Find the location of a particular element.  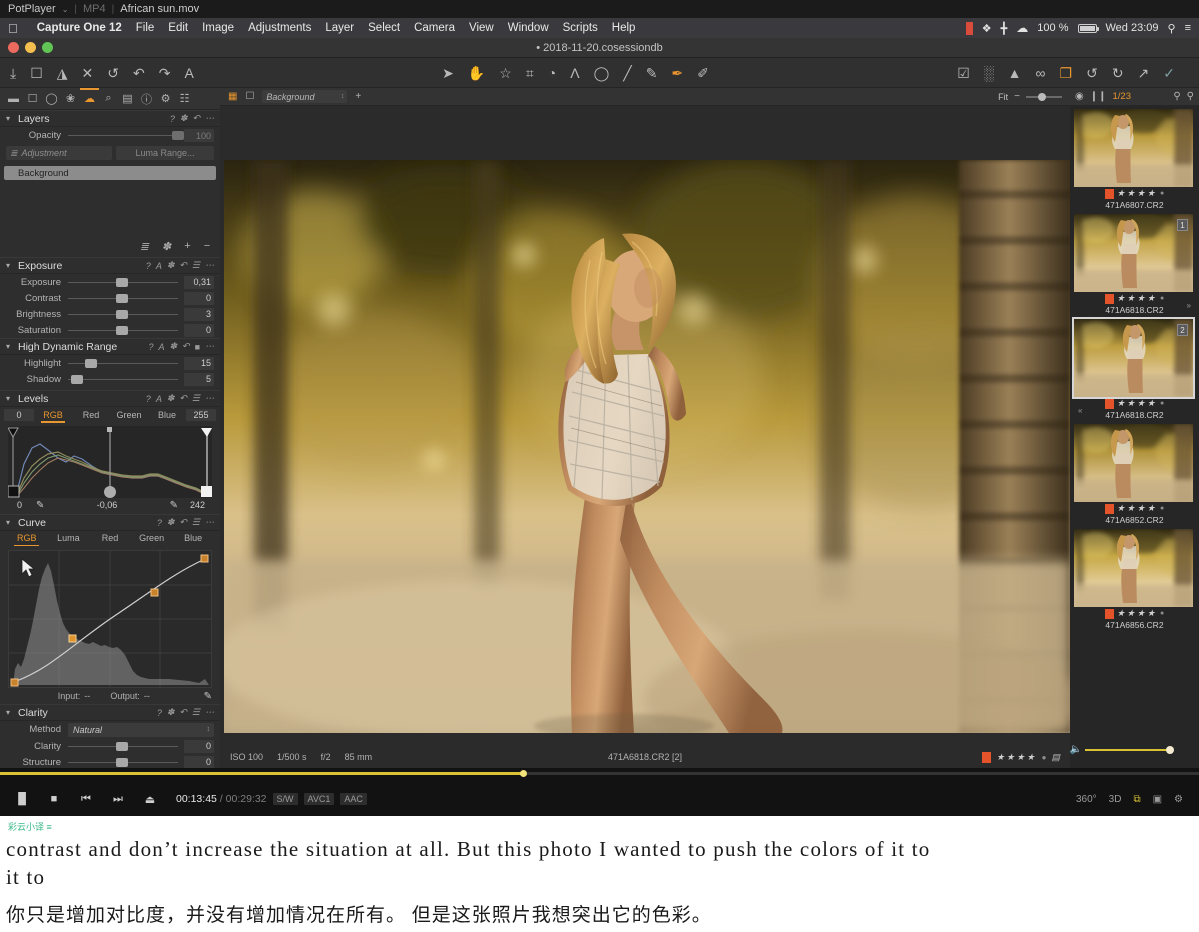

new-album-icon: ◮ is located at coordinates (62, 73).